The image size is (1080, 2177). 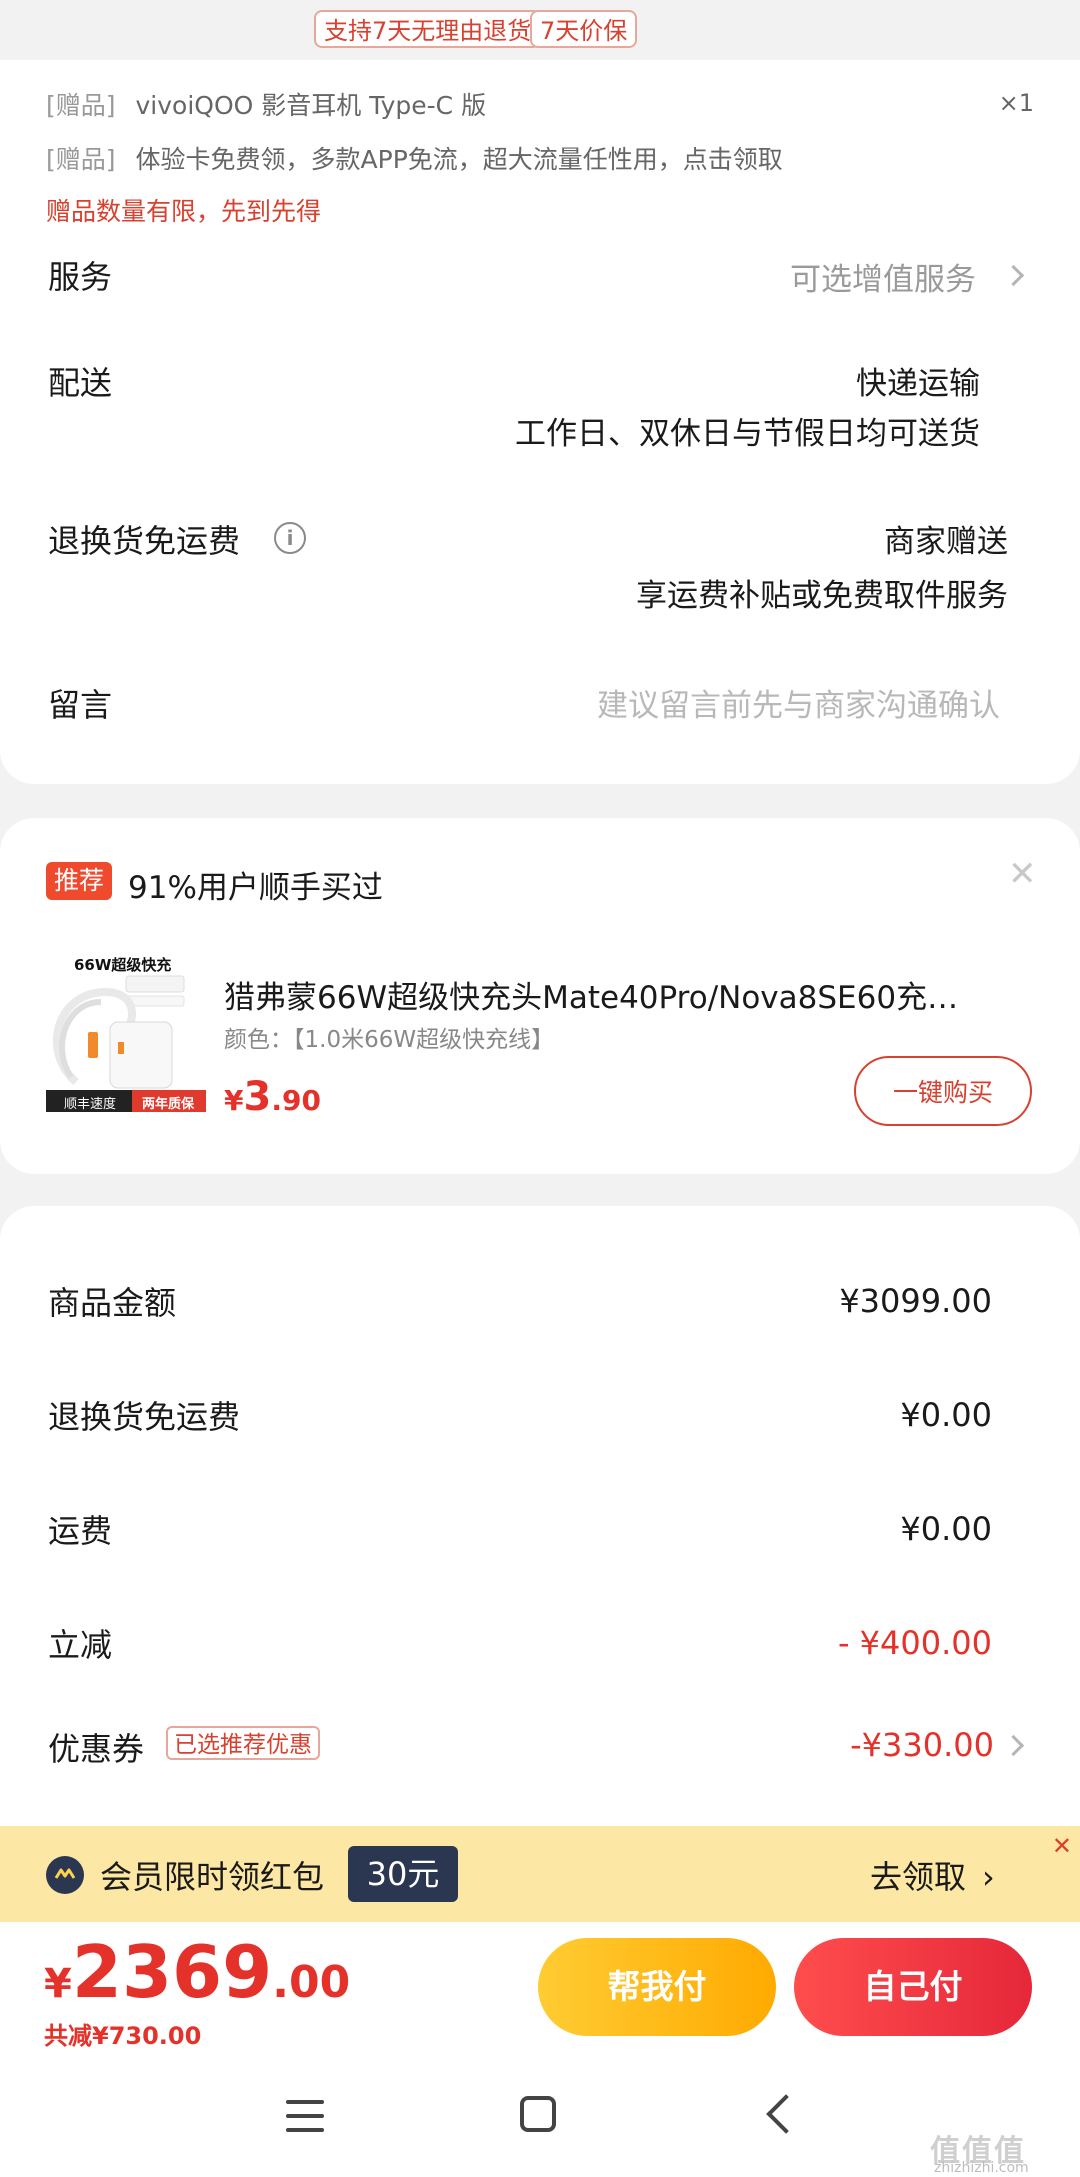 I want to click on service-label: 服务, so click(x=80, y=277).